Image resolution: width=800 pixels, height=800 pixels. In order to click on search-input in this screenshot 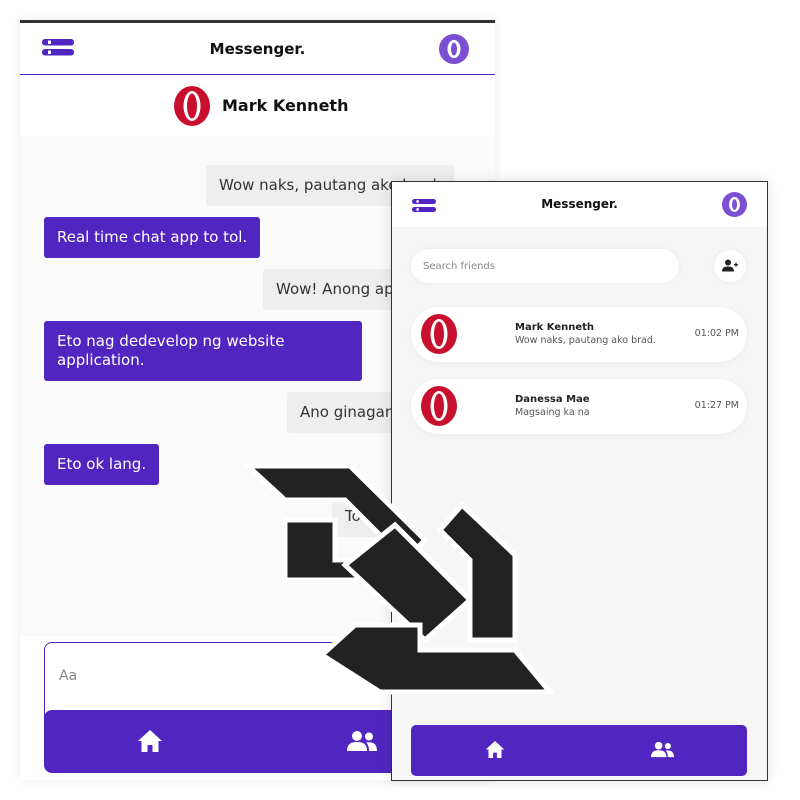, I will do `click(543, 266)`.